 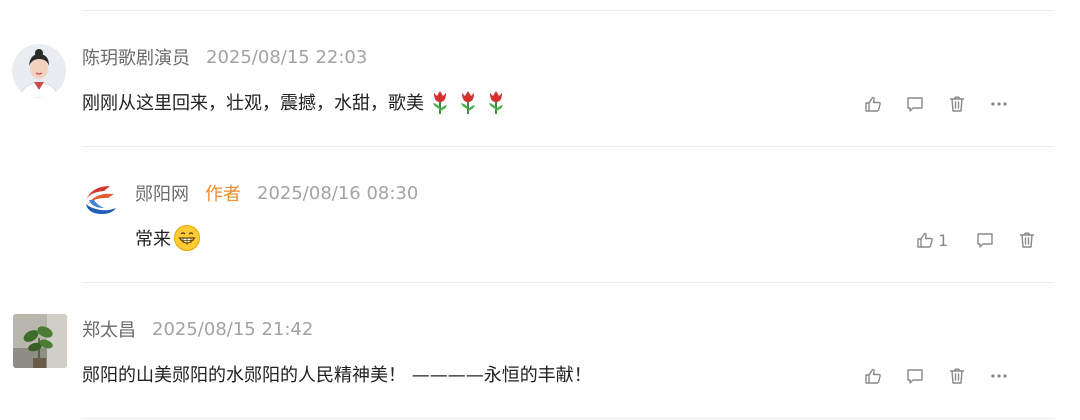 What do you see at coordinates (287, 57) in the screenshot?
I see `timestamp: 2025/08/15 22:03` at bounding box center [287, 57].